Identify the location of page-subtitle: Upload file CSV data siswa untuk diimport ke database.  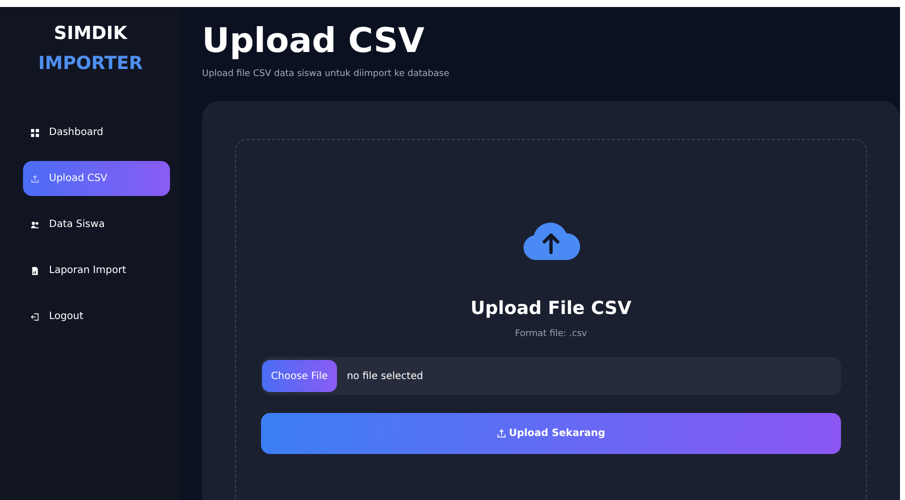
(326, 74).